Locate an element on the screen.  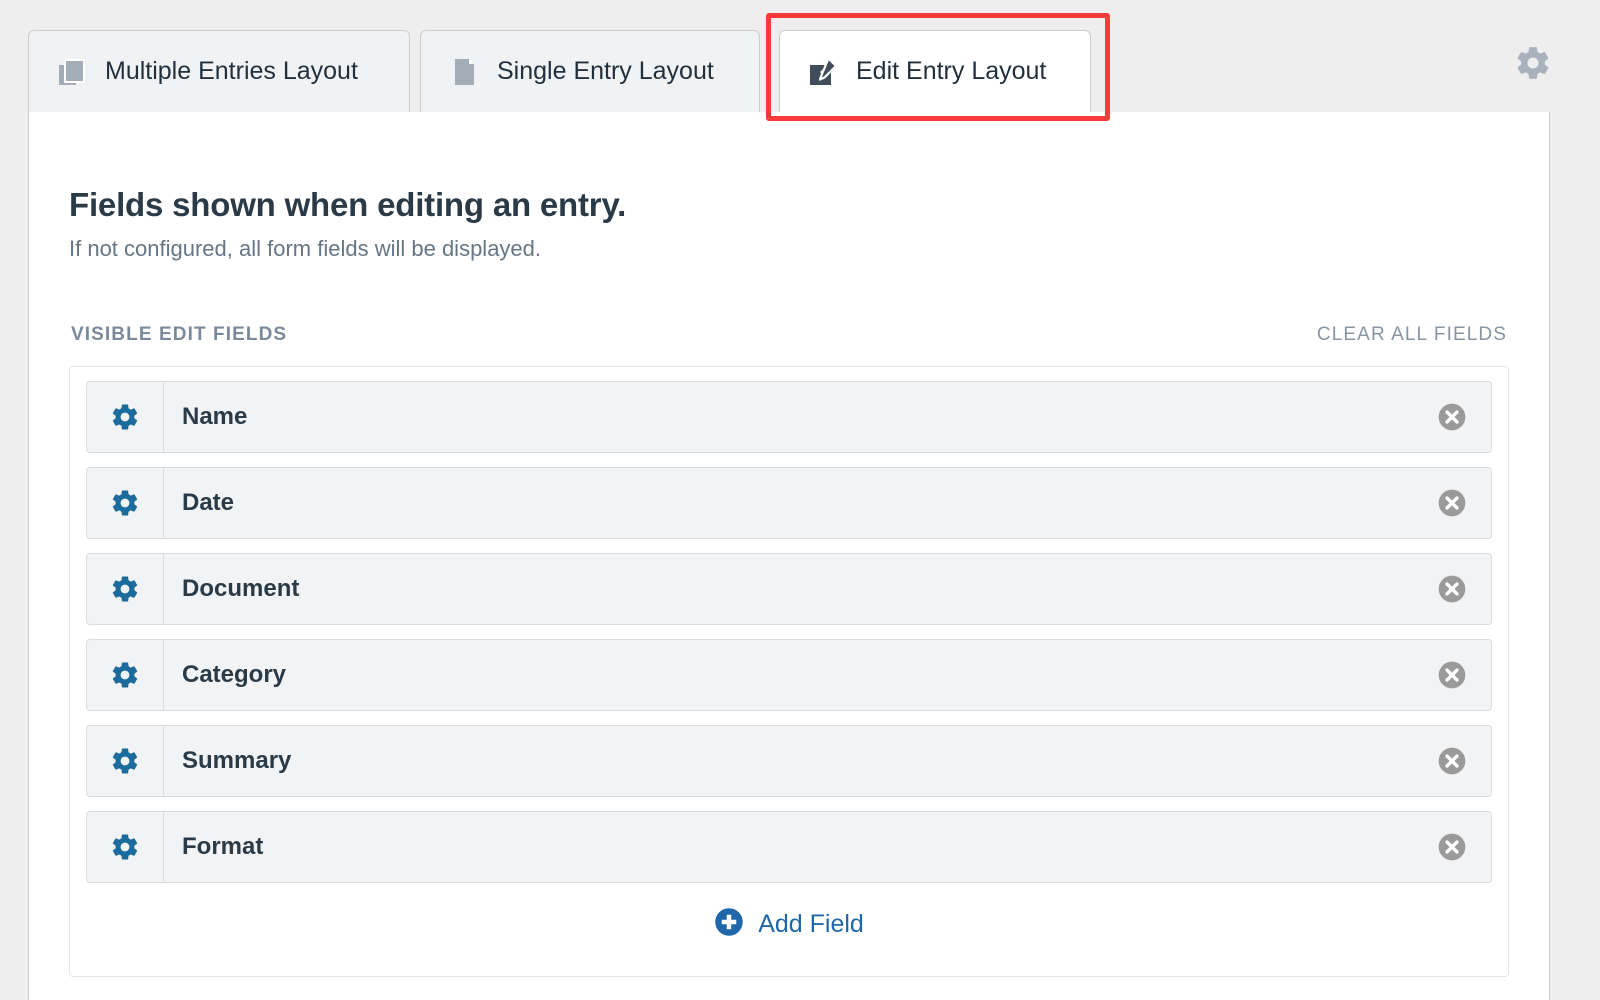
field-label: Format is located at coordinates (223, 846).